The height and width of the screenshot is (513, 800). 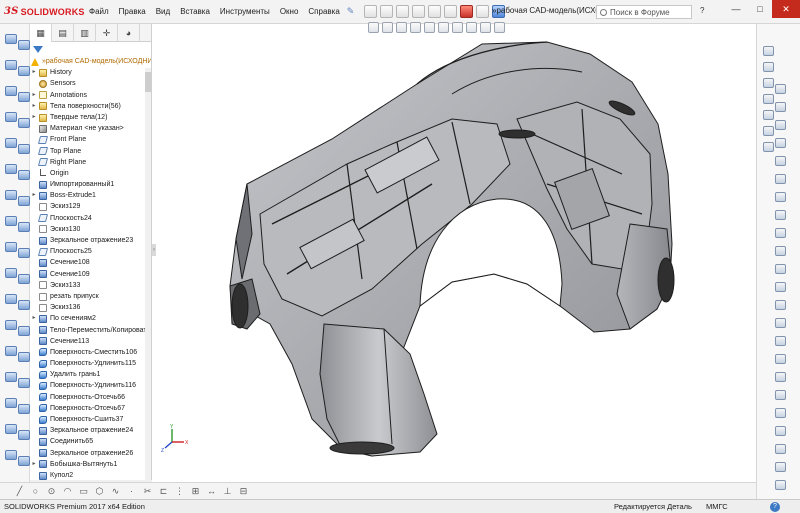 I want to click on tree-item: Origin, so click(x=90, y=173).